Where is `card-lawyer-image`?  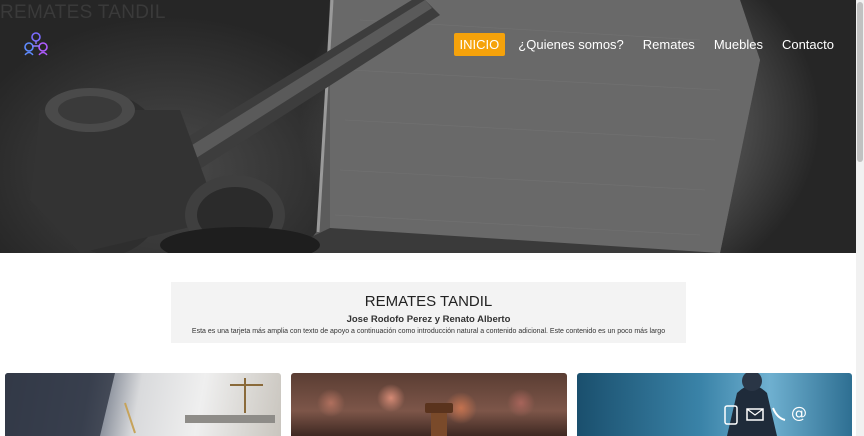
card-lawyer-image is located at coordinates (143, 404).